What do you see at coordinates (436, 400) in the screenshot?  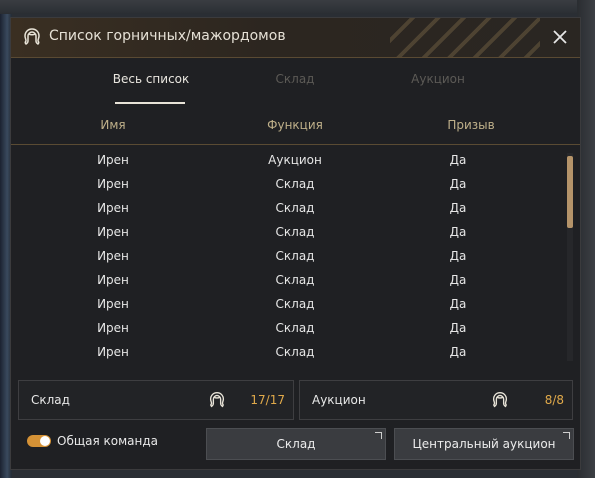 I see `auction-summary-panel: Аукцион 8/8` at bounding box center [436, 400].